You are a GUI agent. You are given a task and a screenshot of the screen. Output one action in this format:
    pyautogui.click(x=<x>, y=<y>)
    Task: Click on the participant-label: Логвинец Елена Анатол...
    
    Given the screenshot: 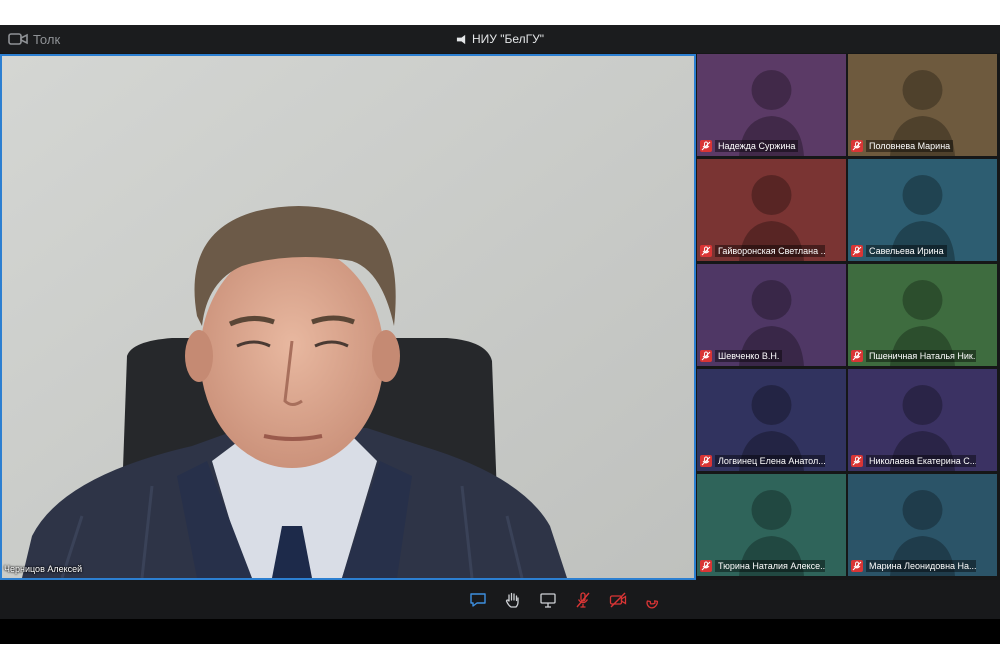 What is the action you would take?
    pyautogui.click(x=762, y=461)
    